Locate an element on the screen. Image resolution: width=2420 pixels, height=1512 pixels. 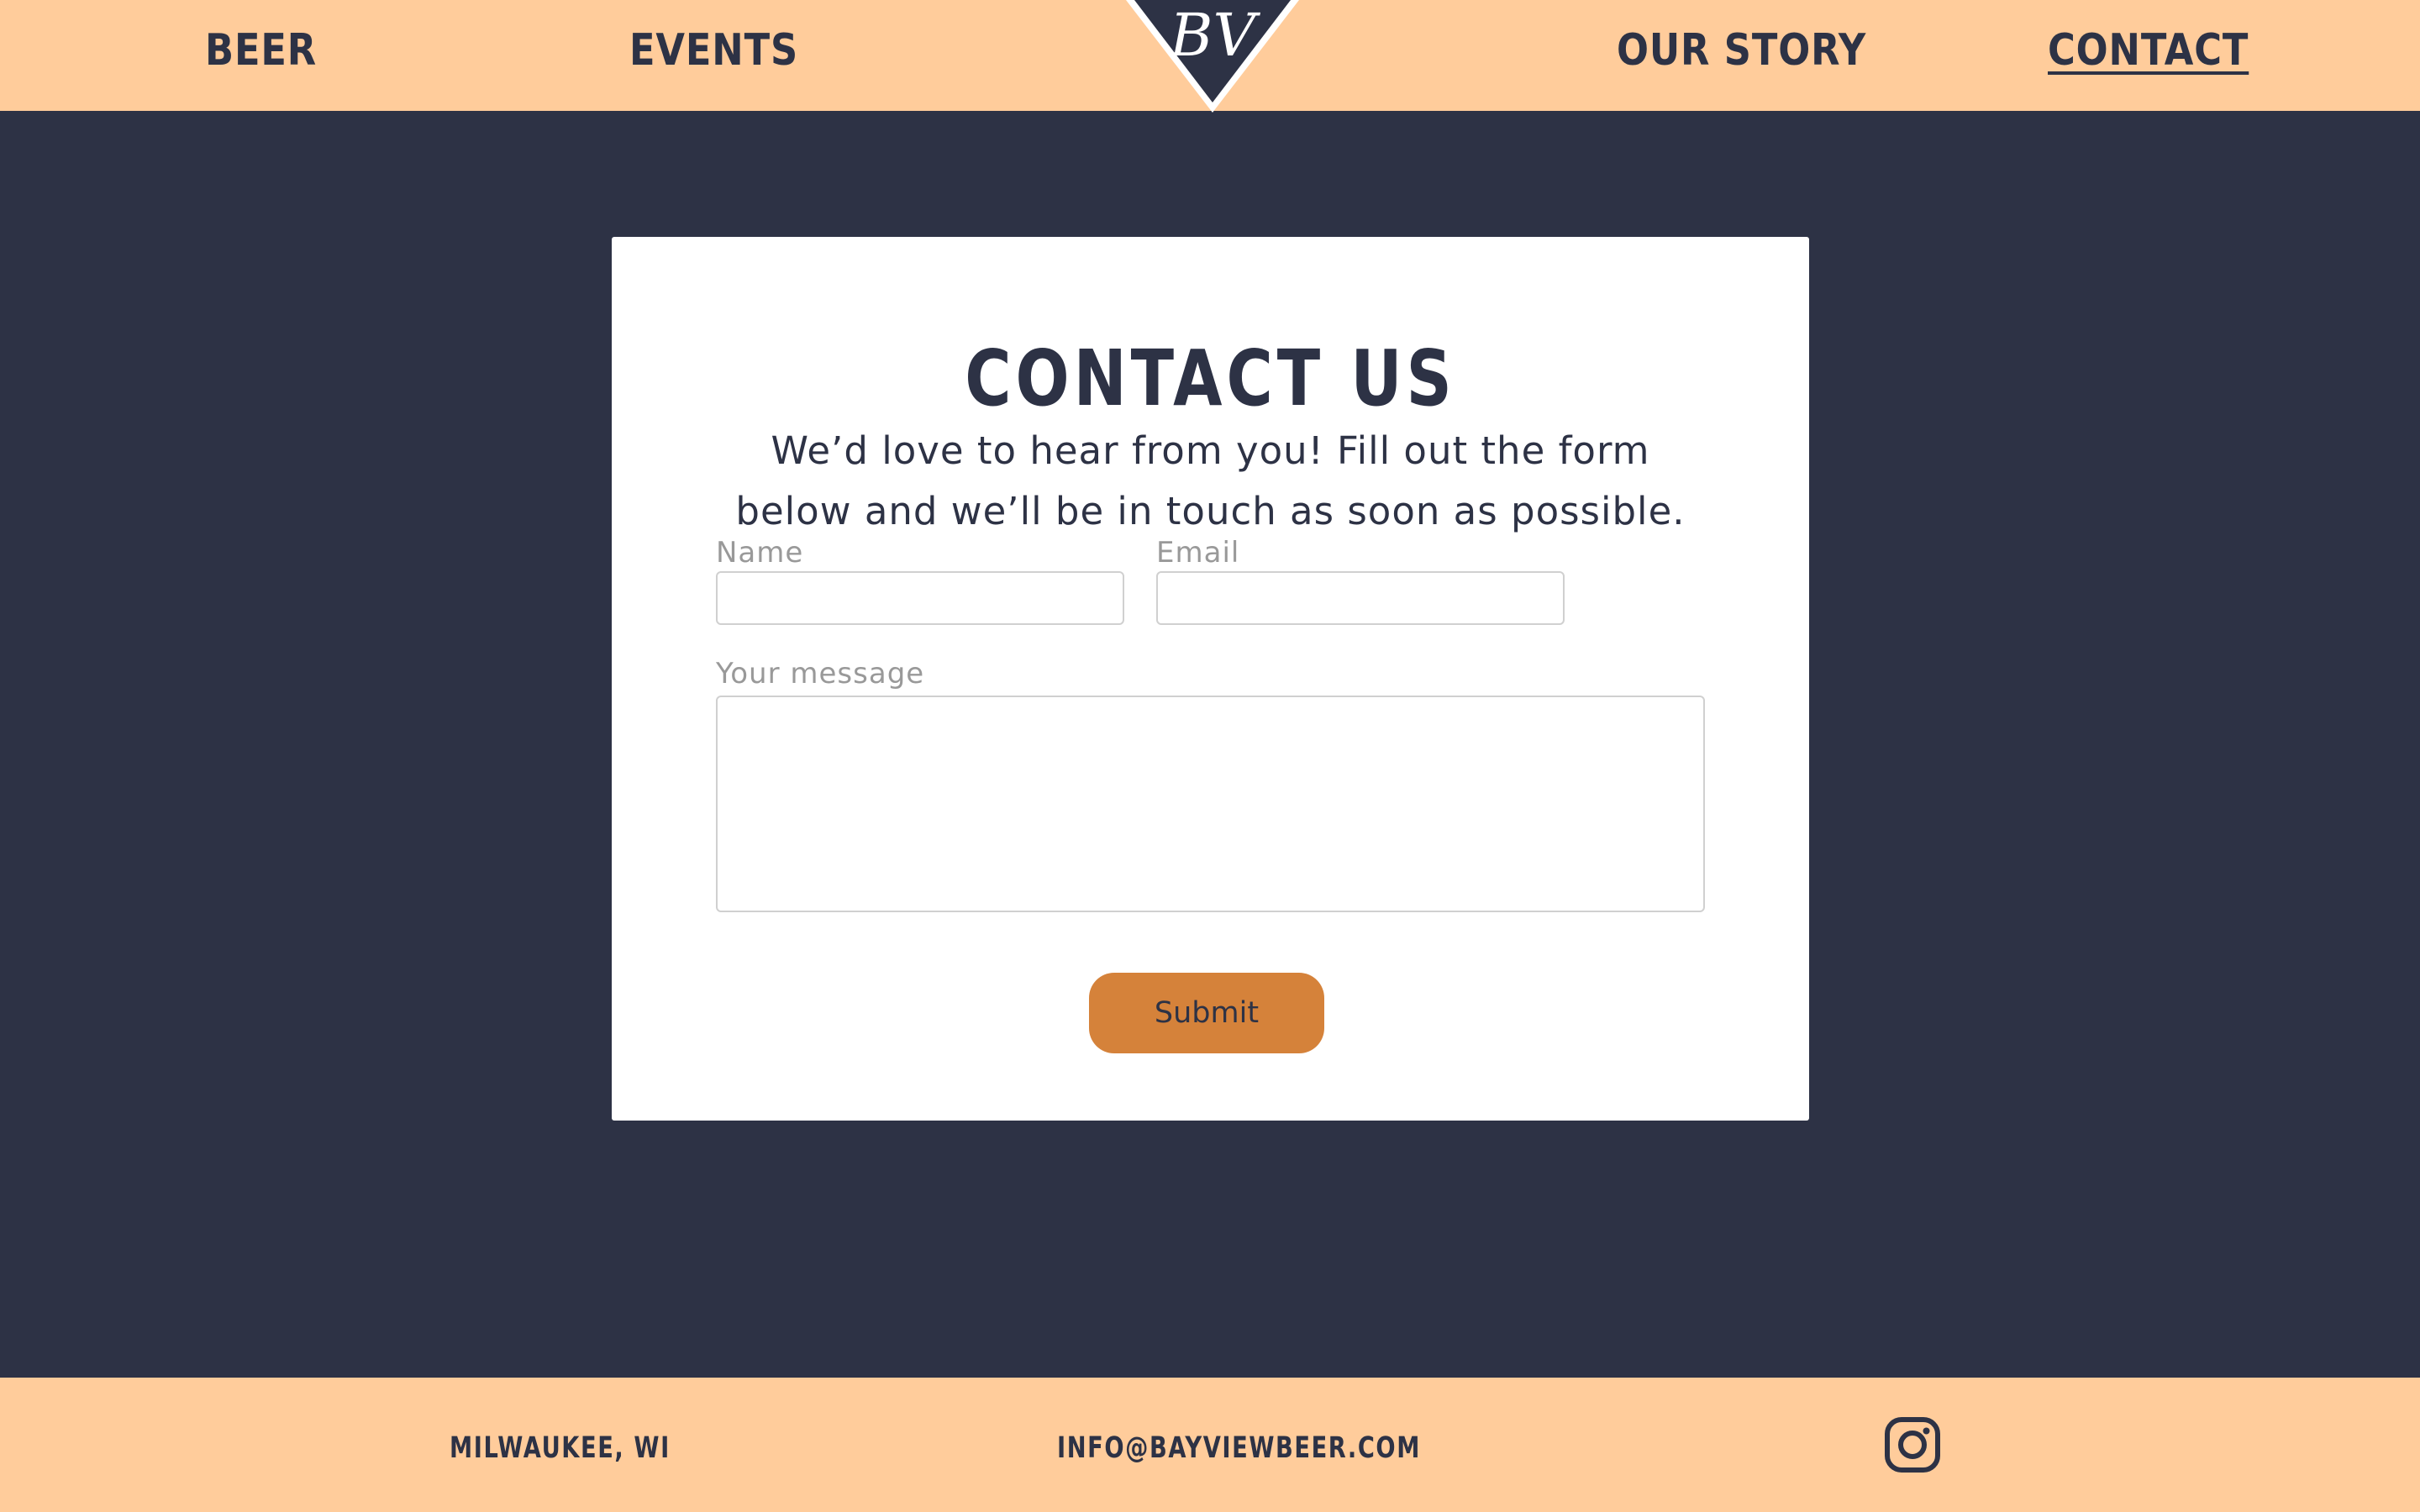
instagram-icon is located at coordinates (1913, 1444).